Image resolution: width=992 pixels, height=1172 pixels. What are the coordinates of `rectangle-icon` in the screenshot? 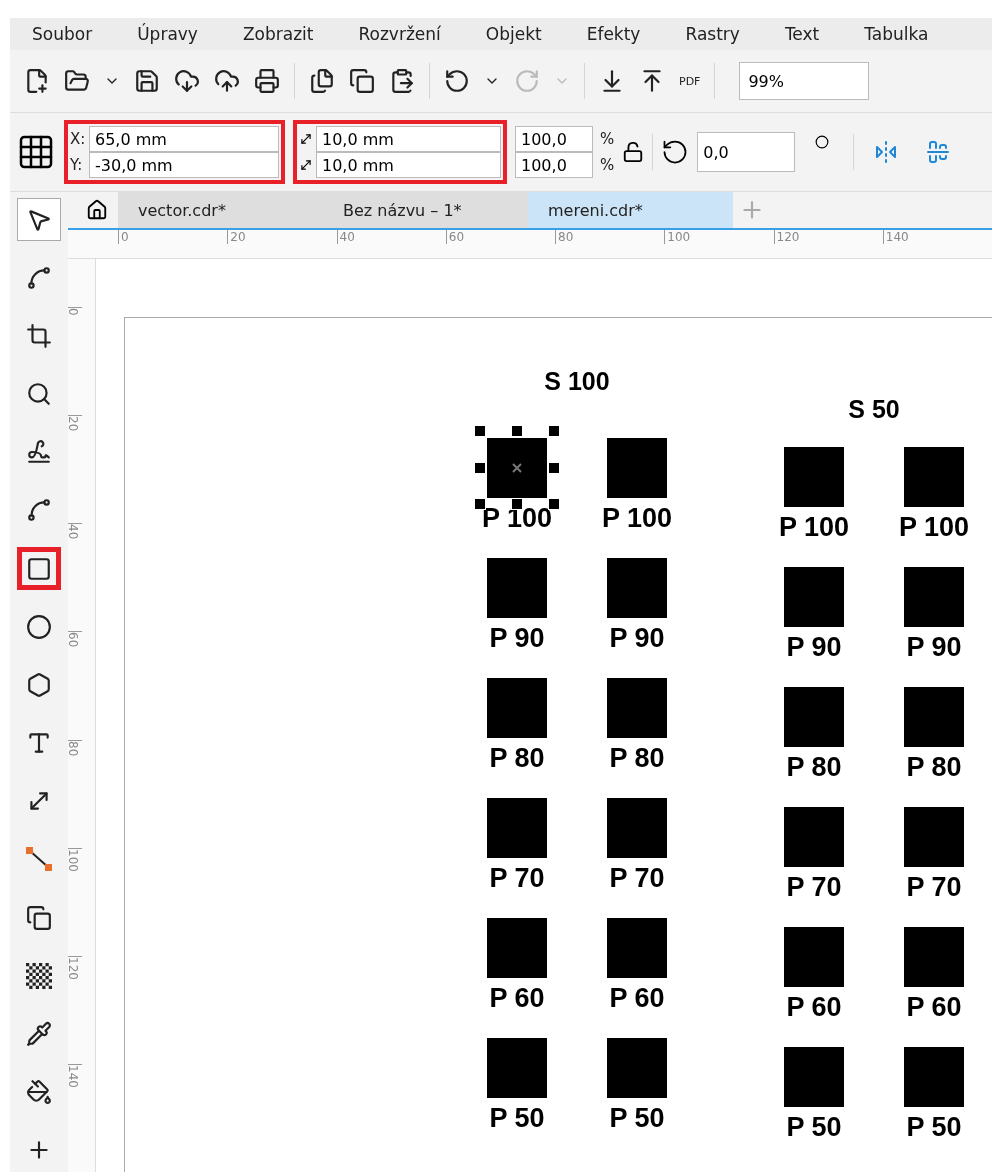 It's located at (39, 568).